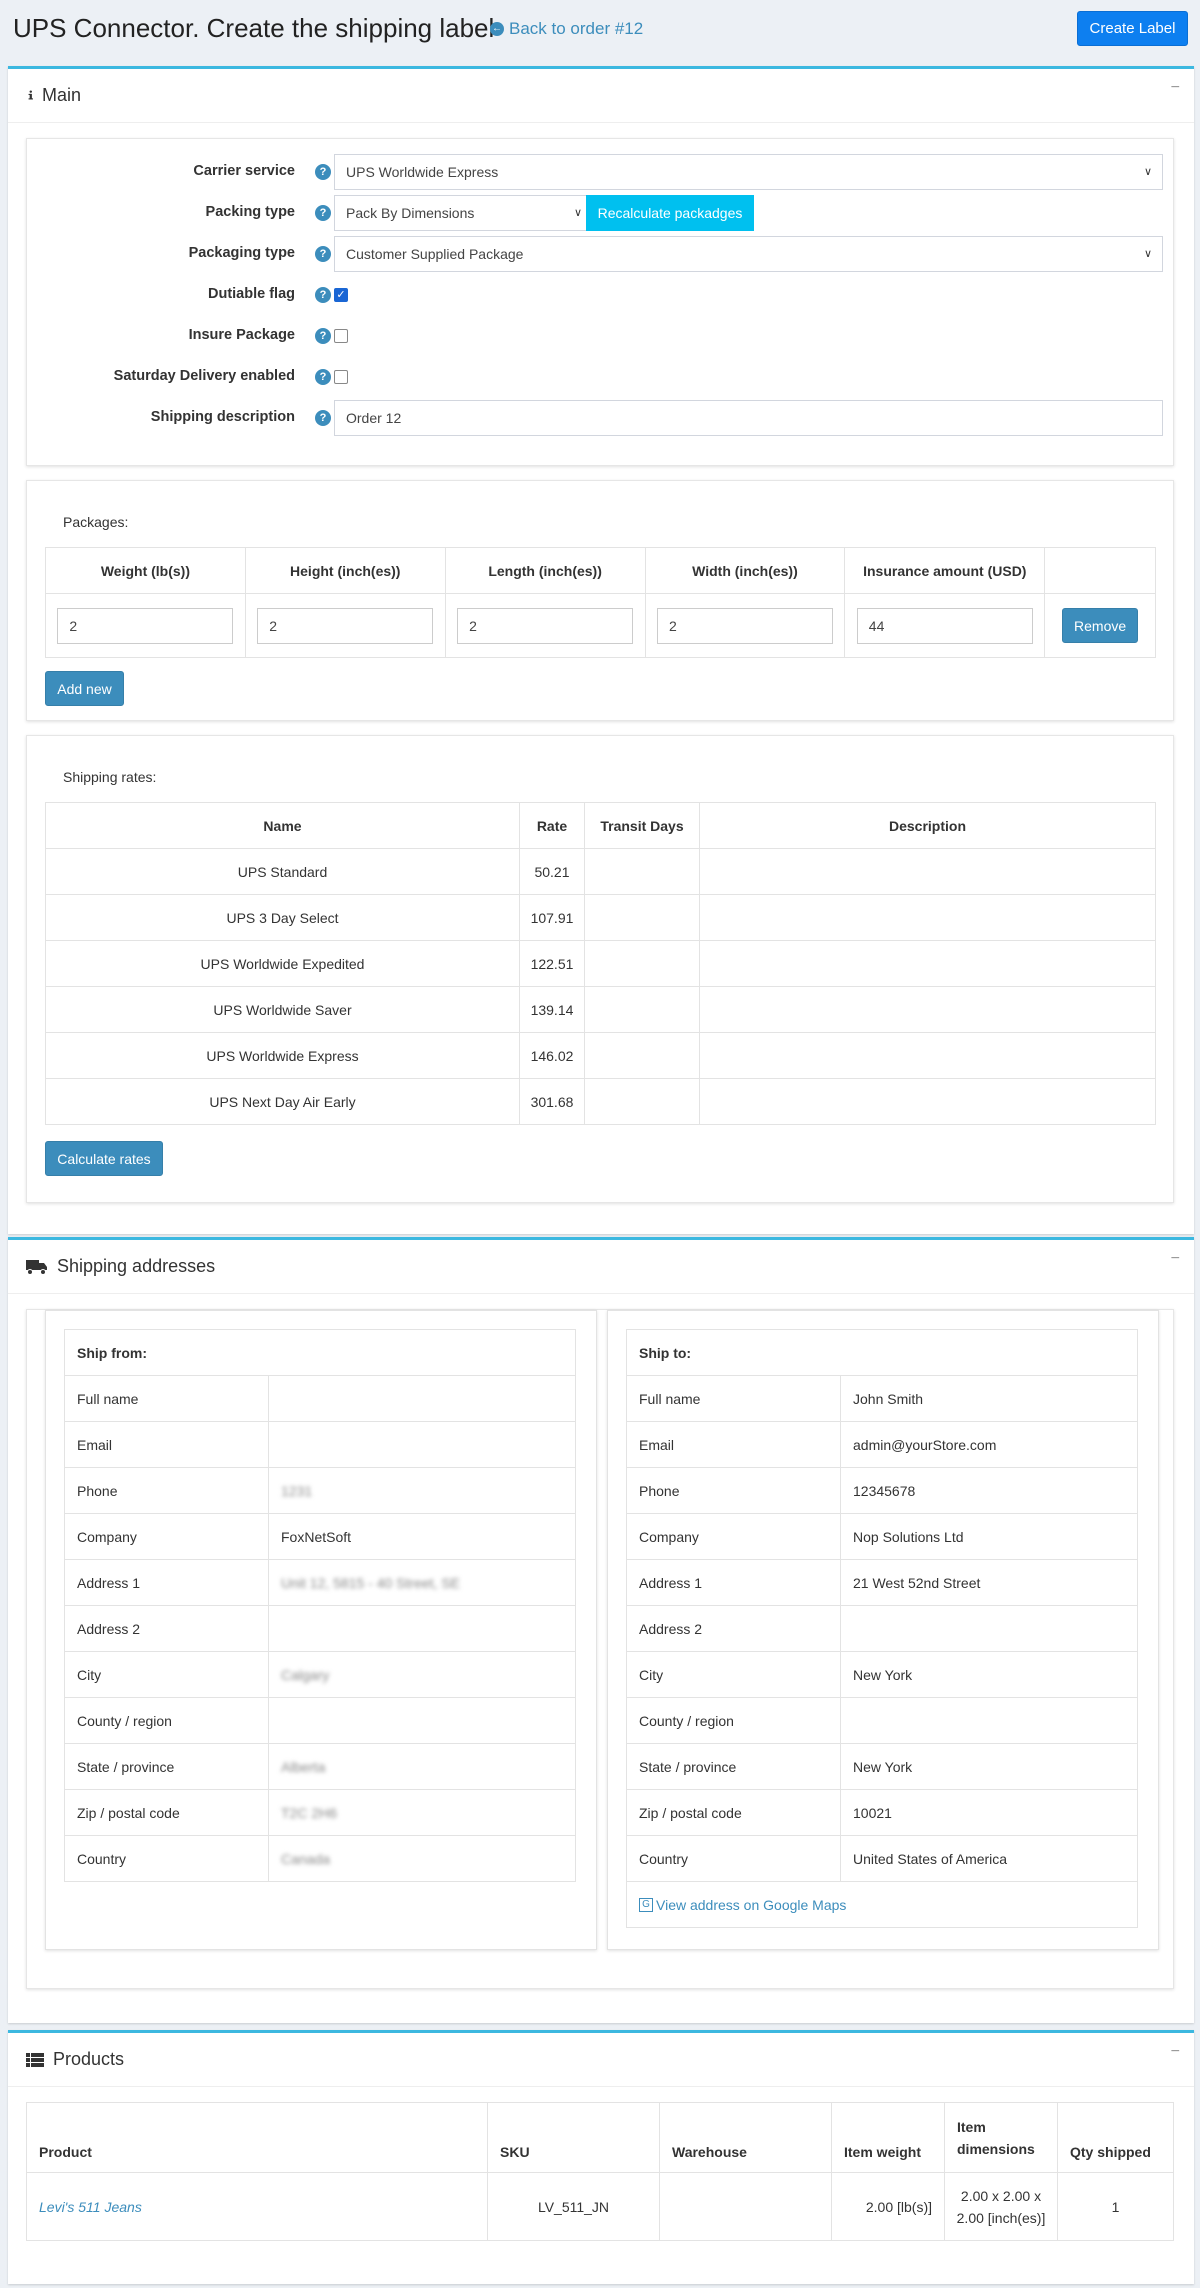  What do you see at coordinates (422, 1812) in the screenshot?
I see `addr-value: T2C 2H6` at bounding box center [422, 1812].